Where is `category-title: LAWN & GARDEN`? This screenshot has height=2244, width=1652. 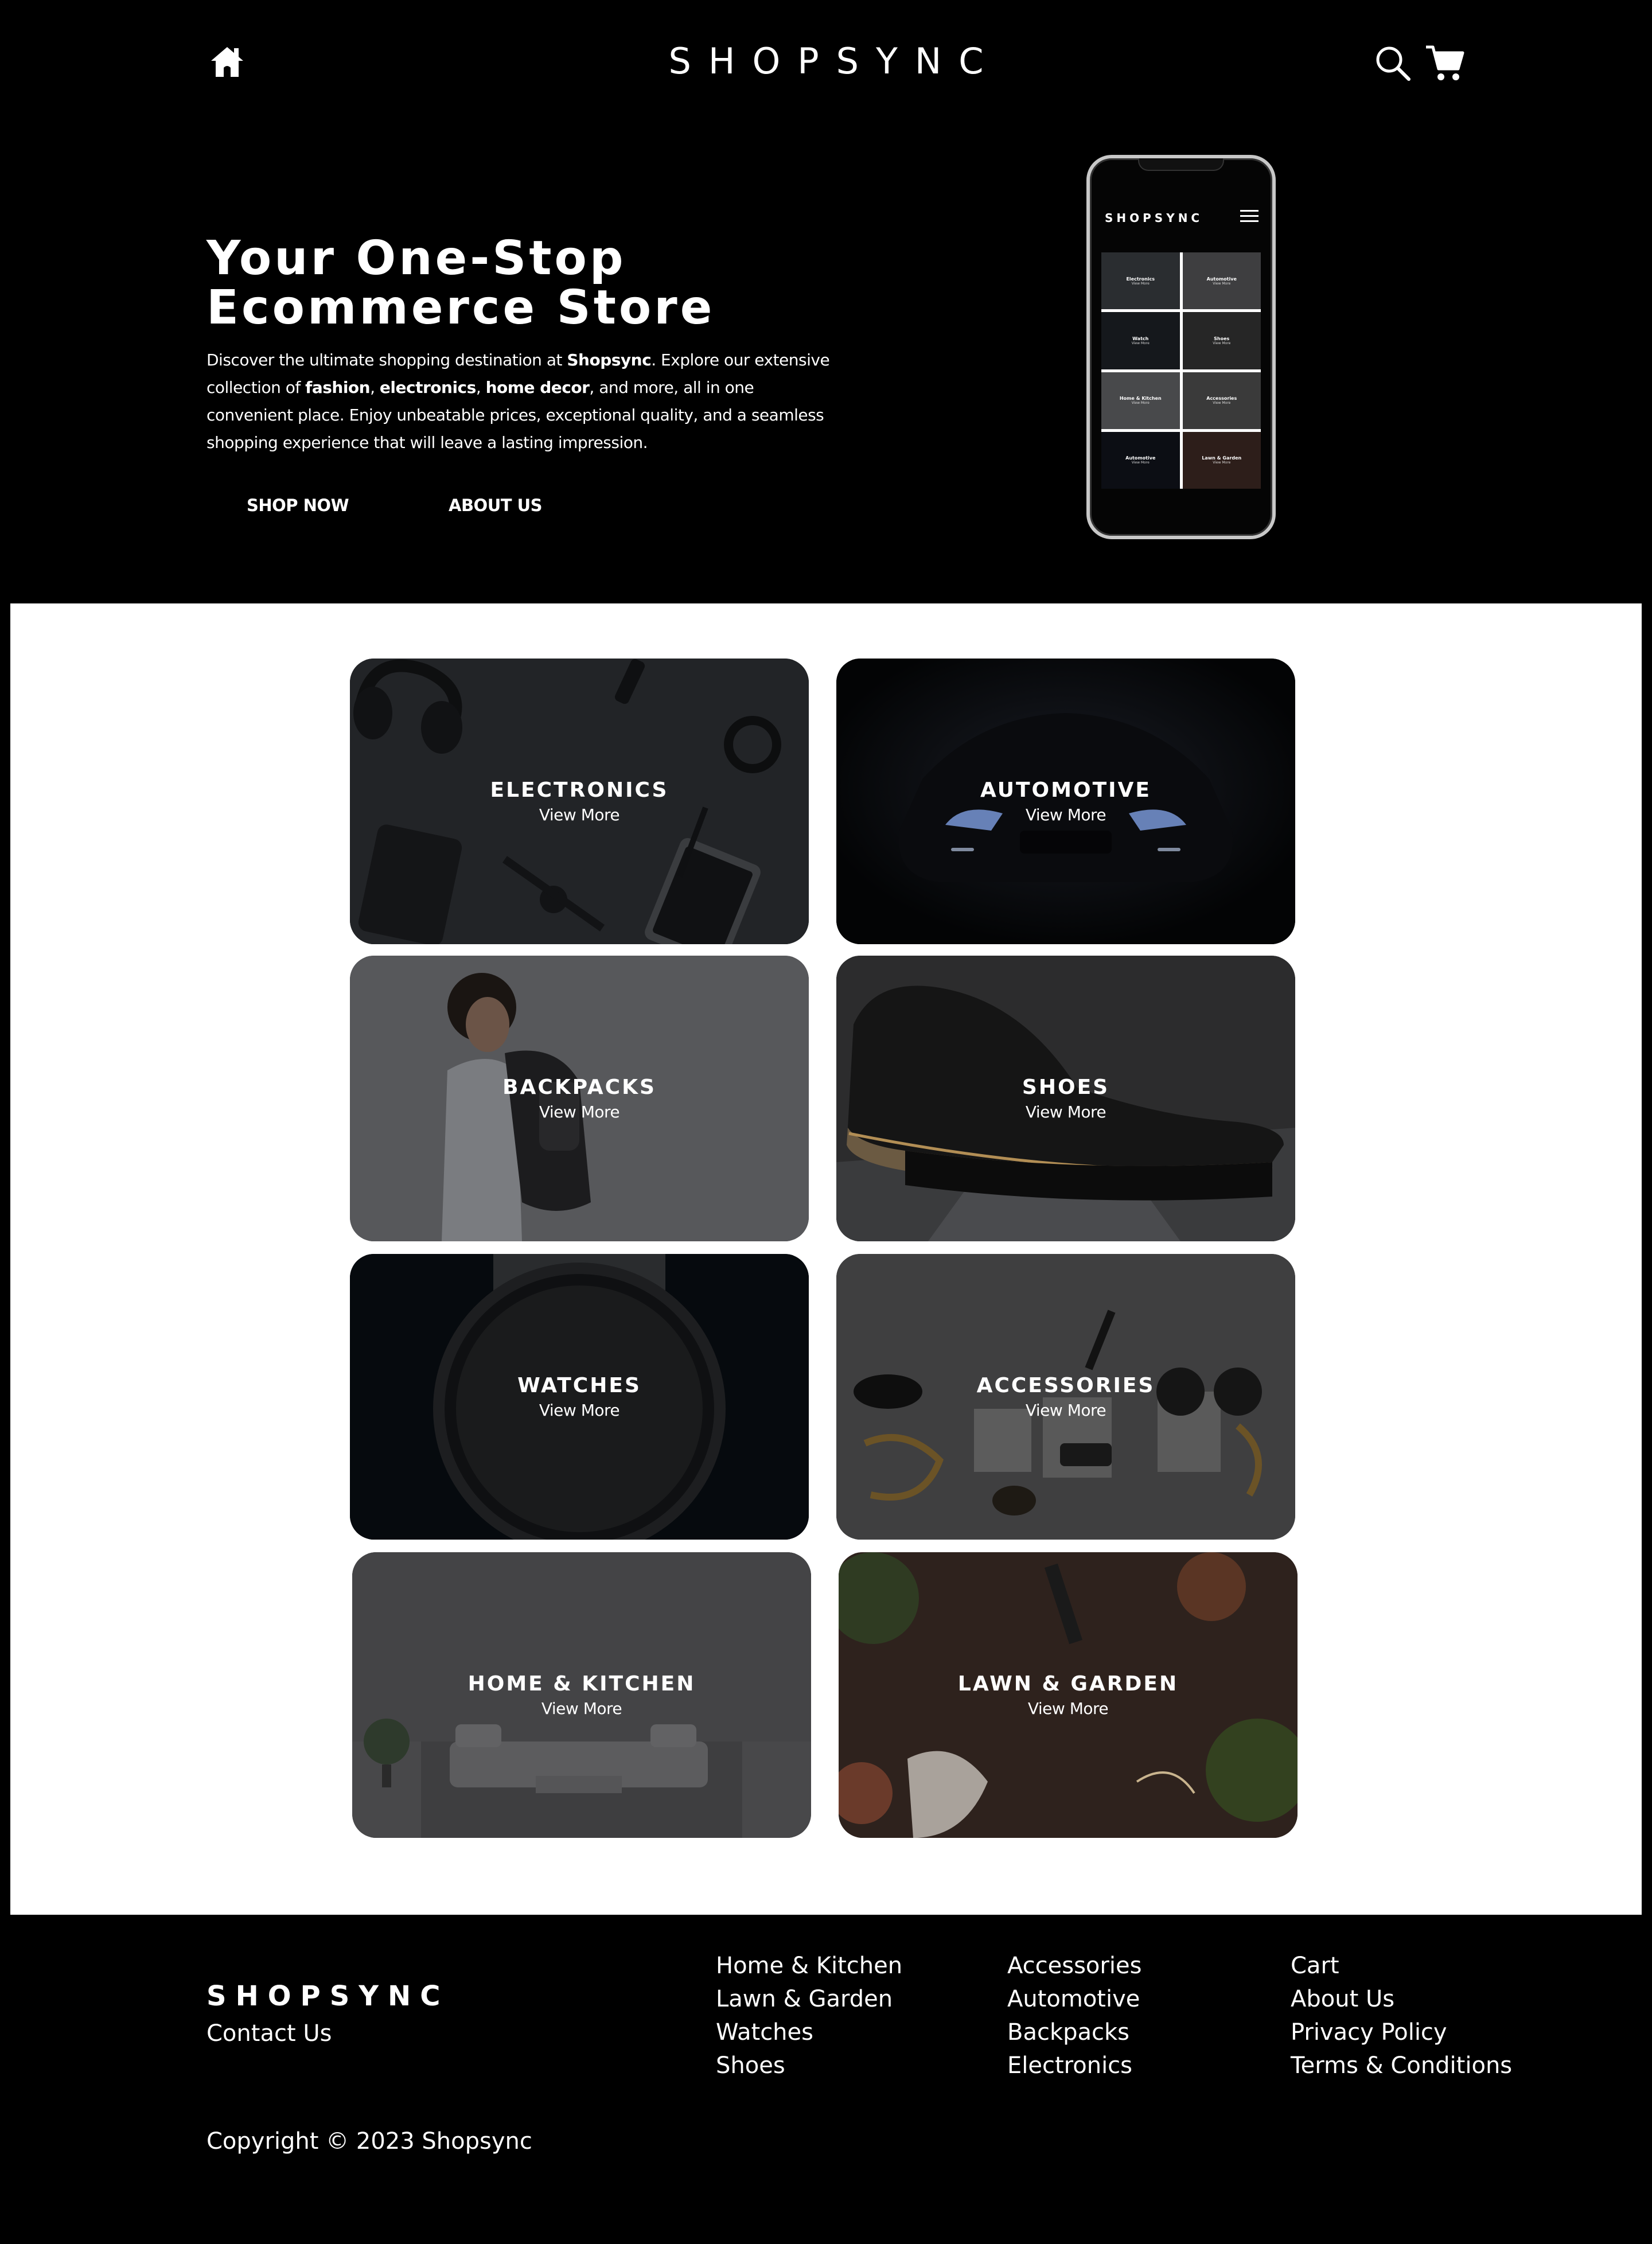 category-title: LAWN & GARDEN is located at coordinates (1068, 1684).